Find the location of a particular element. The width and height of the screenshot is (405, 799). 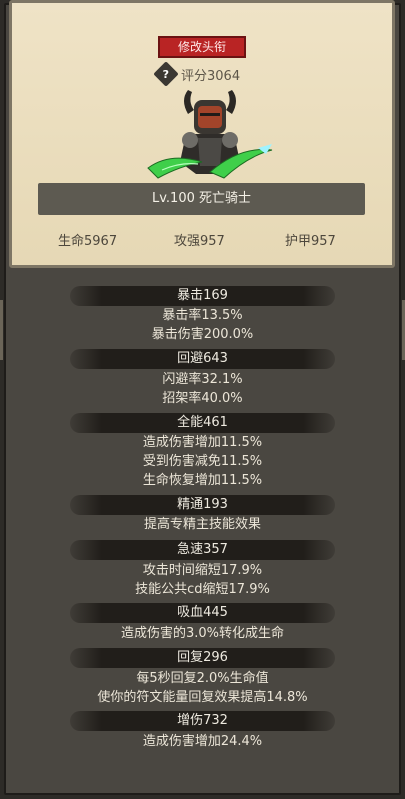

stat-line: 造成伤害增加24.4% is located at coordinates (202, 741).